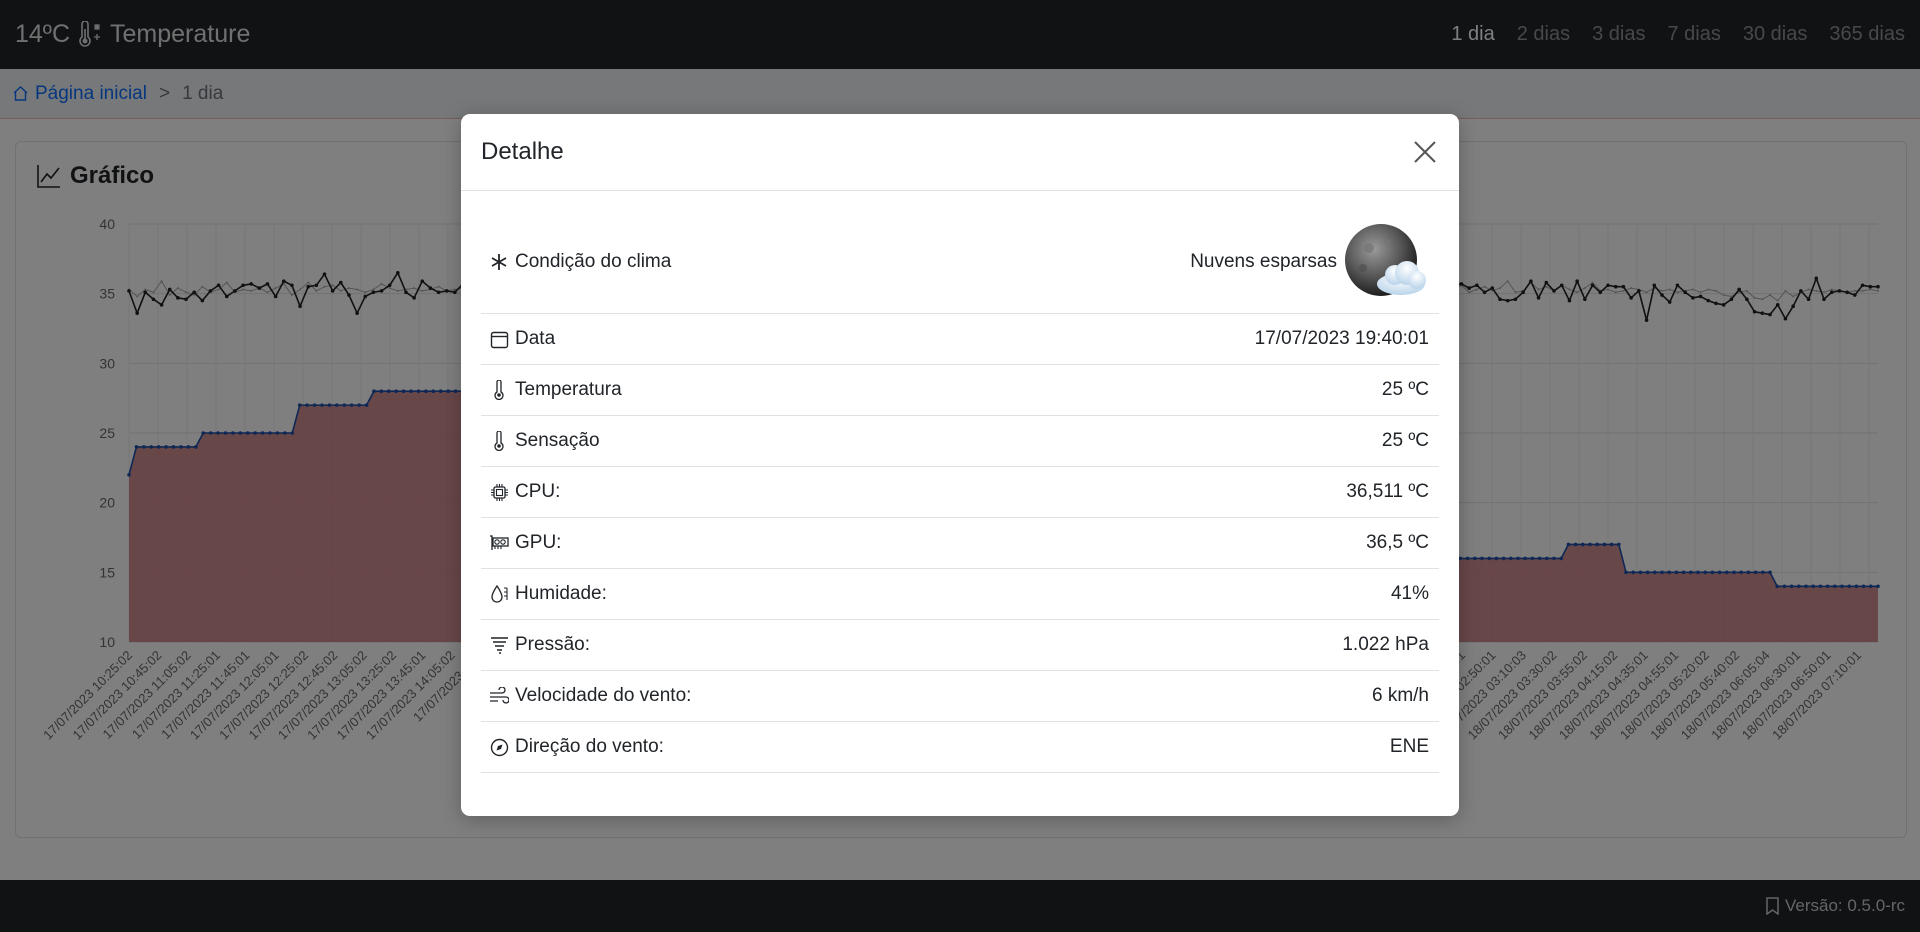 This screenshot has width=1920, height=932. I want to click on asterisk-icon, so click(499, 262).